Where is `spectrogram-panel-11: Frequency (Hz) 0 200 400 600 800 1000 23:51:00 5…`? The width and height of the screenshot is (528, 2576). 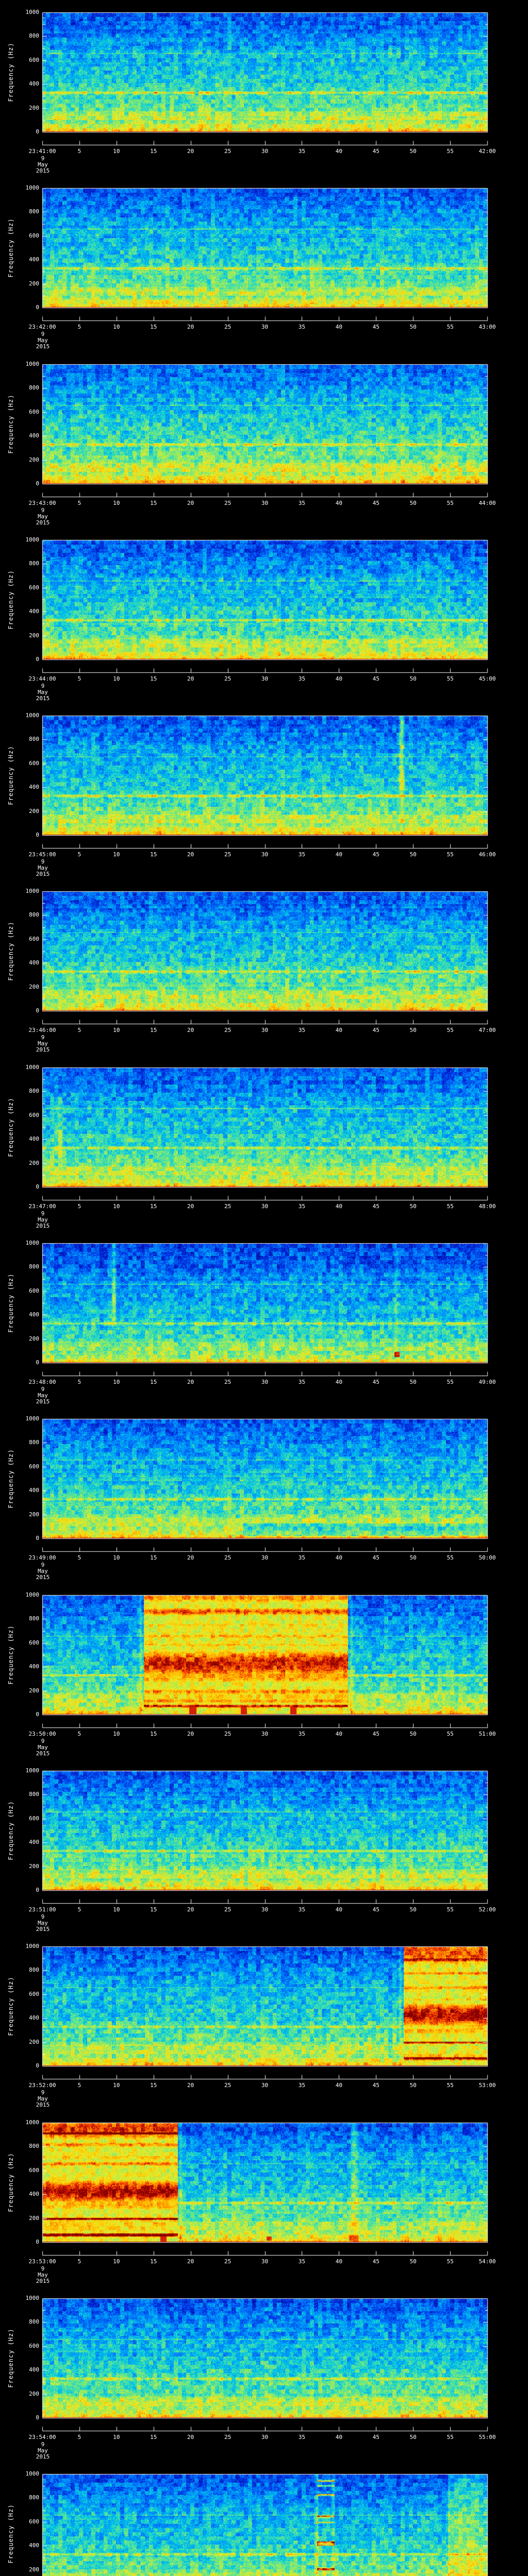 spectrogram-panel-11: Frequency (Hz) 0 200 400 600 800 1000 23:51:00 5… is located at coordinates (264, 1846).